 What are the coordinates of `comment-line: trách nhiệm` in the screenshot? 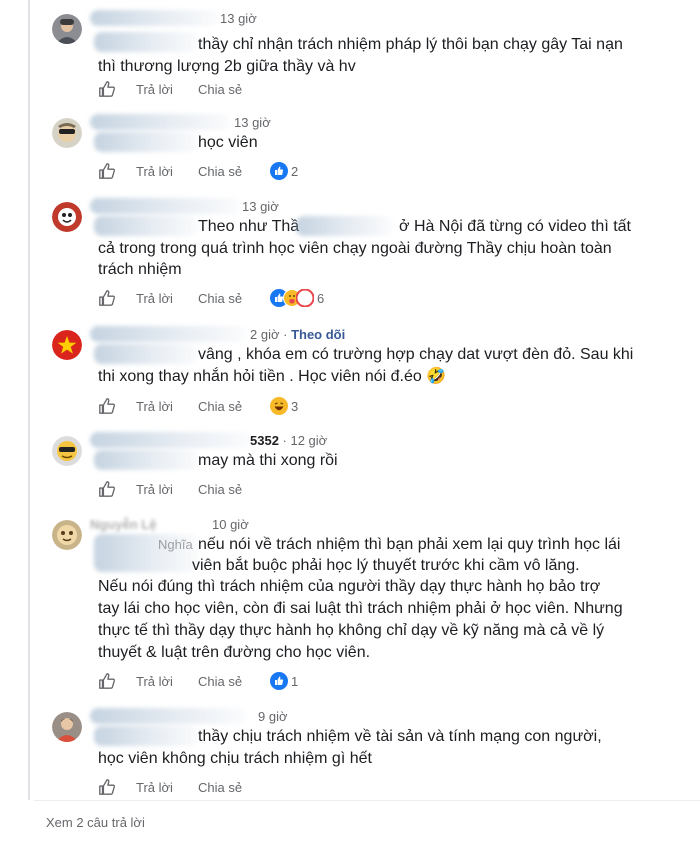 It's located at (140, 269).